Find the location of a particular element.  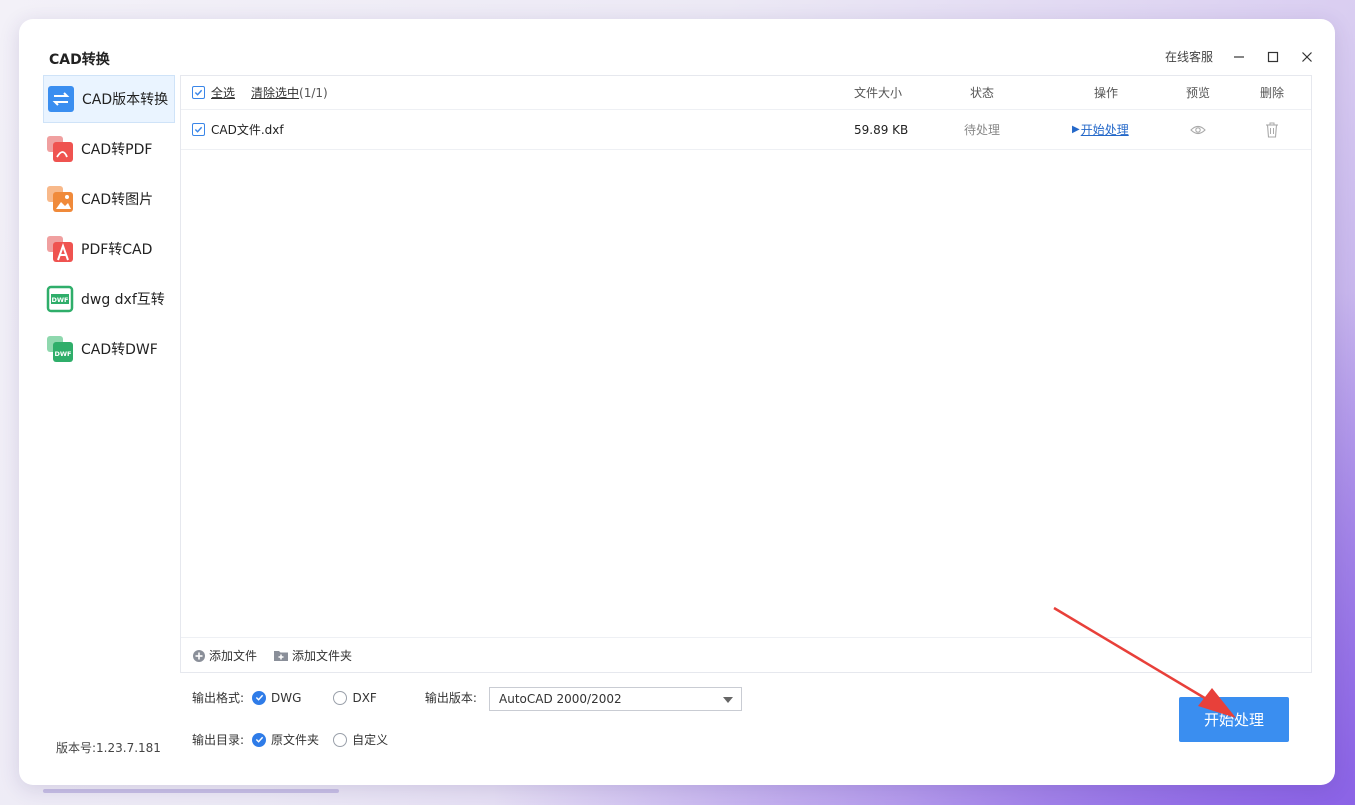

sidebar-item-version-convert: CAD版本转换 is located at coordinates (109, 99).